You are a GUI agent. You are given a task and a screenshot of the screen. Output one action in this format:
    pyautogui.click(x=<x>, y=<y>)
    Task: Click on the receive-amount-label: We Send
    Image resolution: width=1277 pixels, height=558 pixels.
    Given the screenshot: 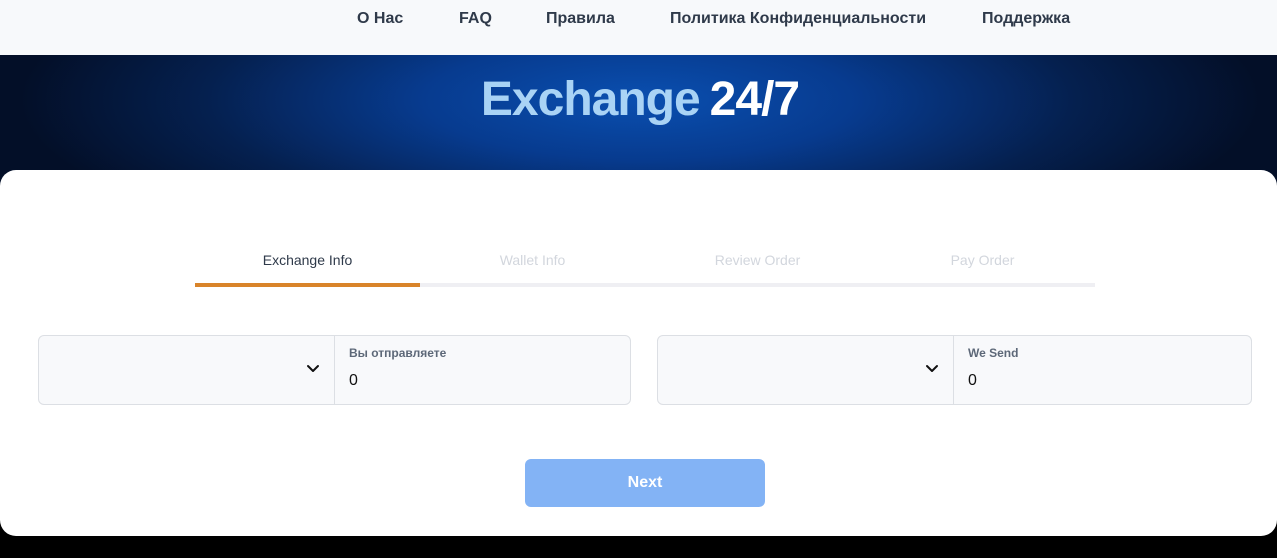 What is the action you would take?
    pyautogui.click(x=993, y=353)
    